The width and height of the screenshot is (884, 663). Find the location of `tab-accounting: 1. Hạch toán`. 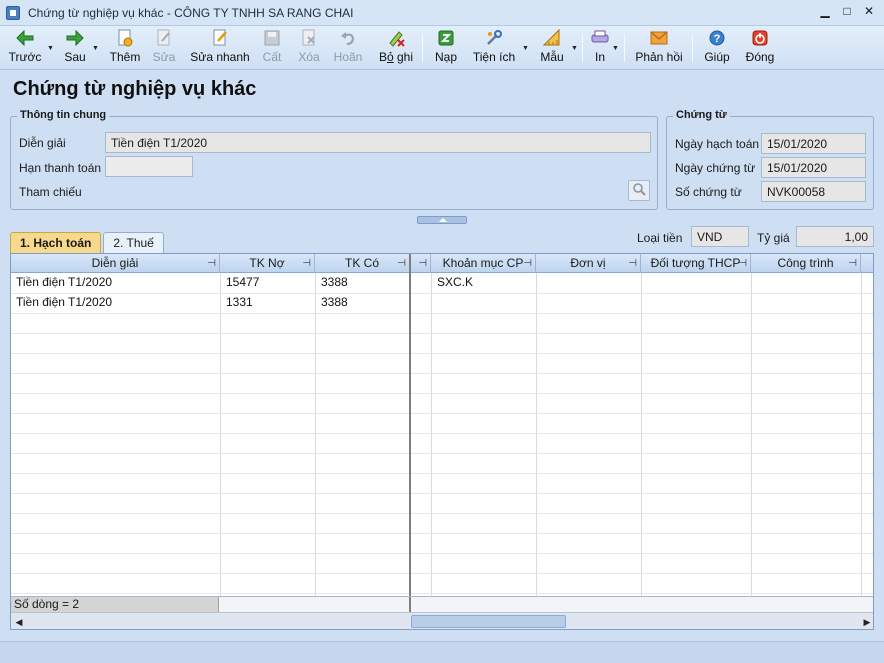

tab-accounting: 1. Hạch toán is located at coordinates (56, 243).